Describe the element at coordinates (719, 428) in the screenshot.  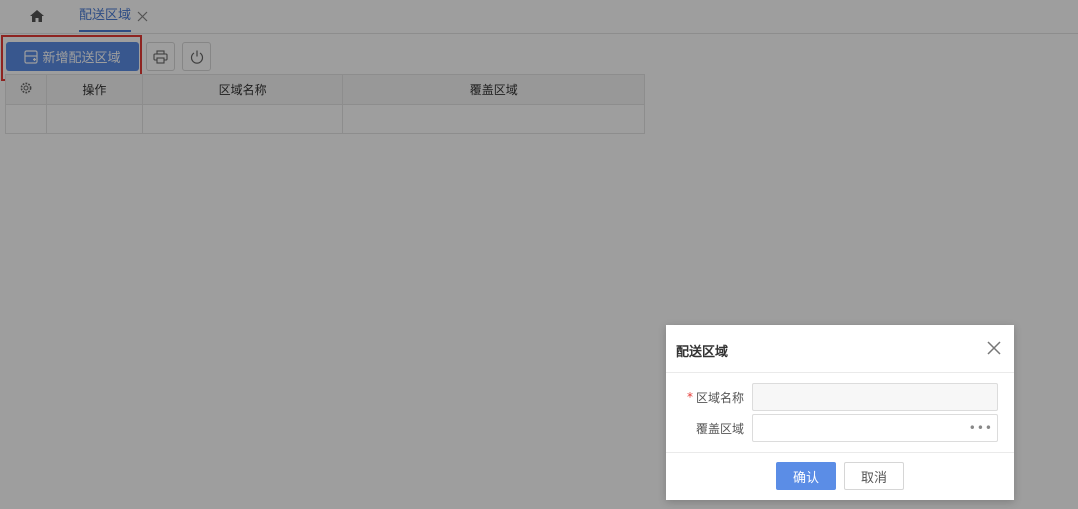
I see `coverage-label-text: 覆盖区域` at that location.